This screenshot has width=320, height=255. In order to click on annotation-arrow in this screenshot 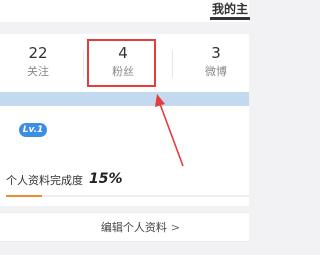, I will do `click(169, 130)`.